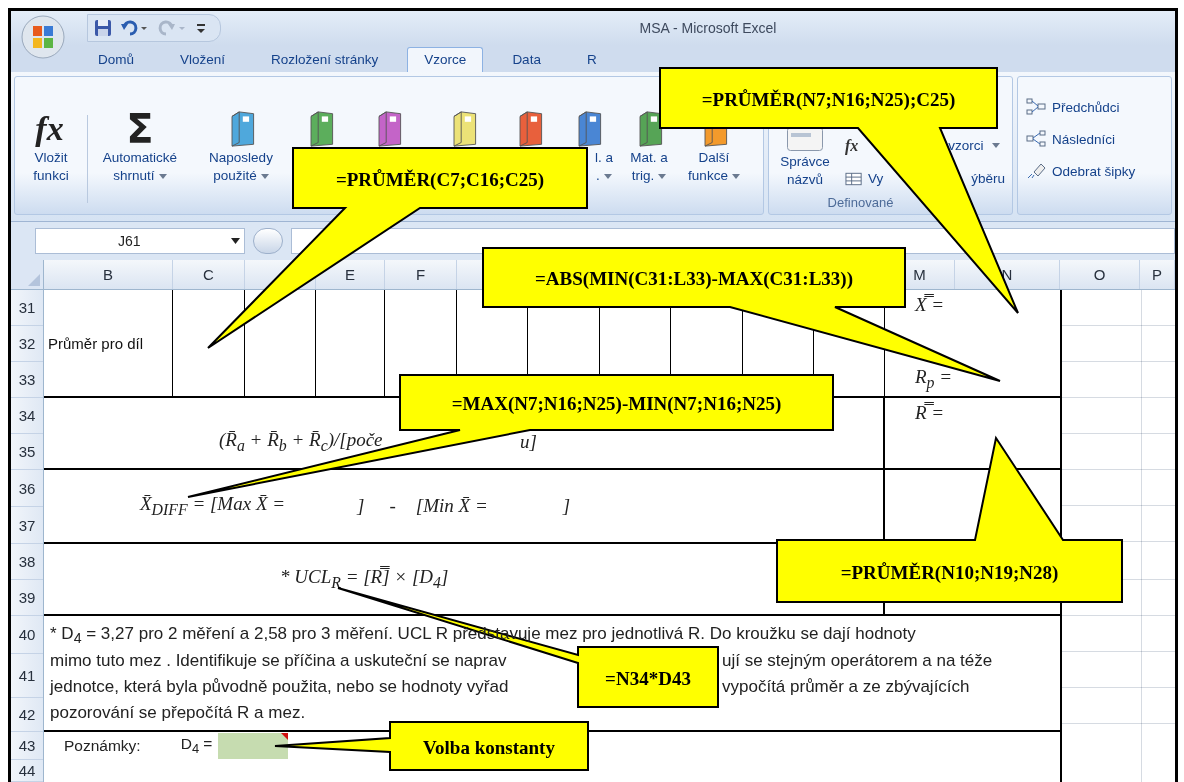 Image resolution: width=1184 pixels, height=782 pixels. What do you see at coordinates (27, 415) in the screenshot?
I see `row-header: 34` at bounding box center [27, 415].